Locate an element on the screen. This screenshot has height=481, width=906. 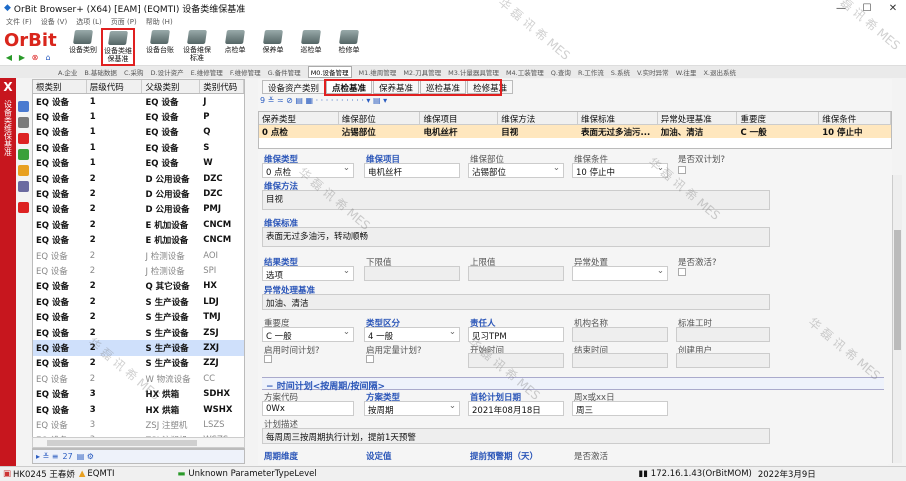
importance-select: C 一般 is located at coordinates (308, 334).